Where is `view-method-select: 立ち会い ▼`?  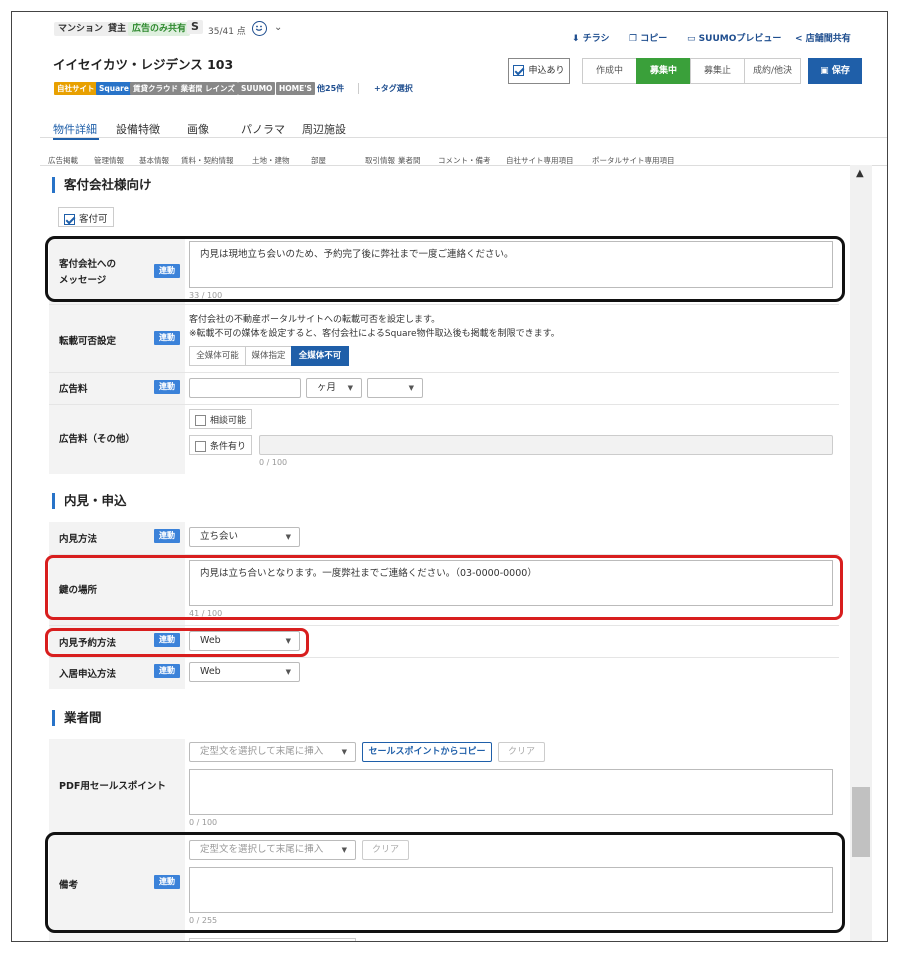 view-method-select: 立ち会い ▼ is located at coordinates (244, 537).